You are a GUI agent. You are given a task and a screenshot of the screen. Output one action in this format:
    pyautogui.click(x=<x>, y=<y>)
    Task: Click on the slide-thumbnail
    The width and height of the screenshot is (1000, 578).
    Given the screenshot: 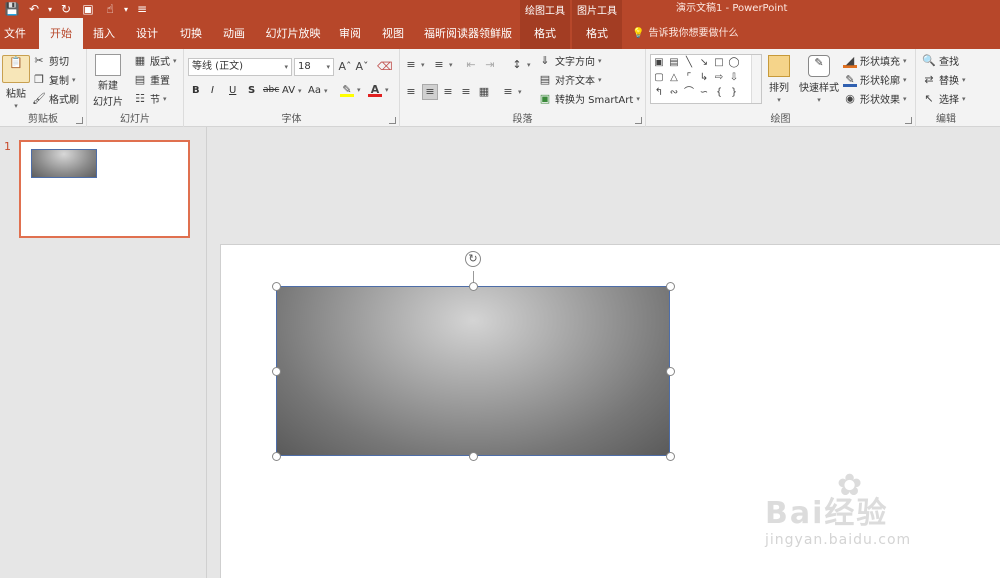 What is the action you would take?
    pyautogui.click(x=104, y=189)
    